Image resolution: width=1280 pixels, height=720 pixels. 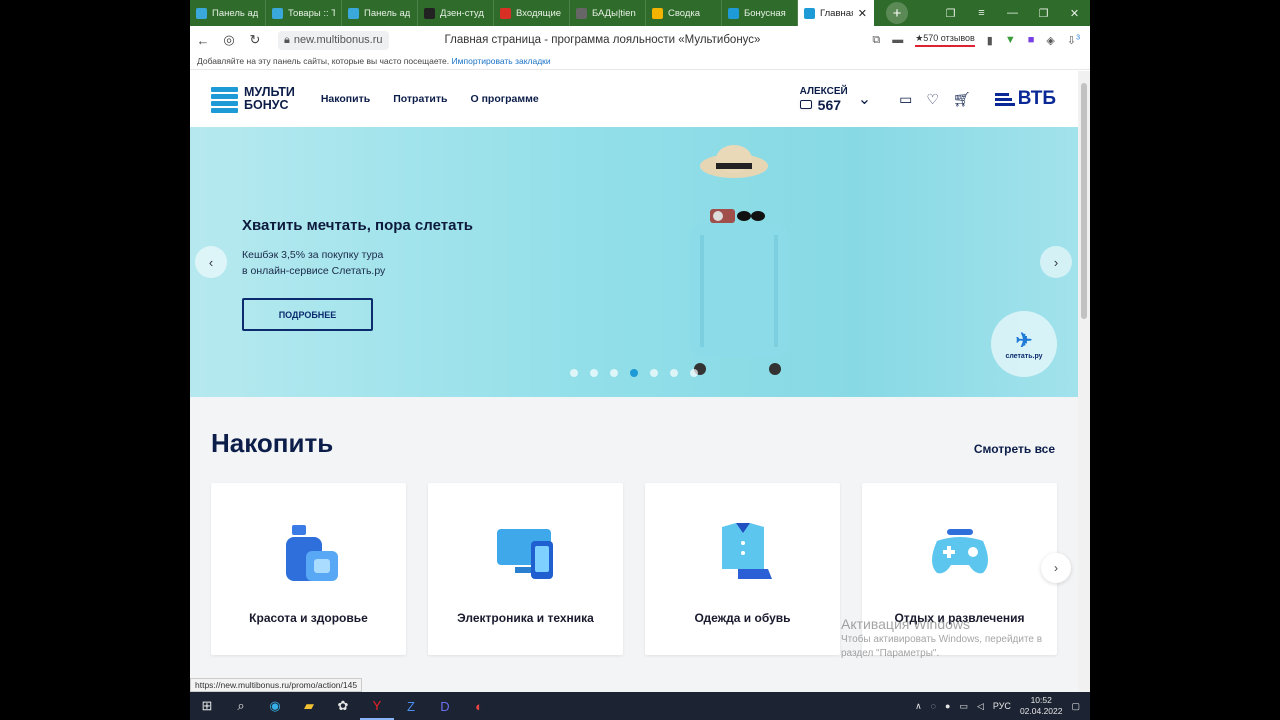 I want to click on close-window-icon: ✕, so click(x=1074, y=13).